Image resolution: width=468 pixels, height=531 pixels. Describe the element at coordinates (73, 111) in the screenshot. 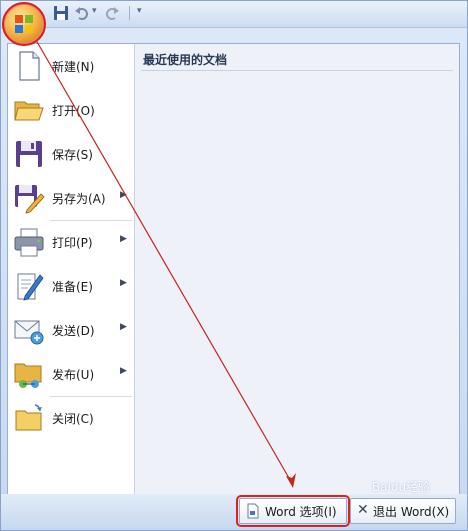

I see `menu-item-label: 打开(O)` at that location.